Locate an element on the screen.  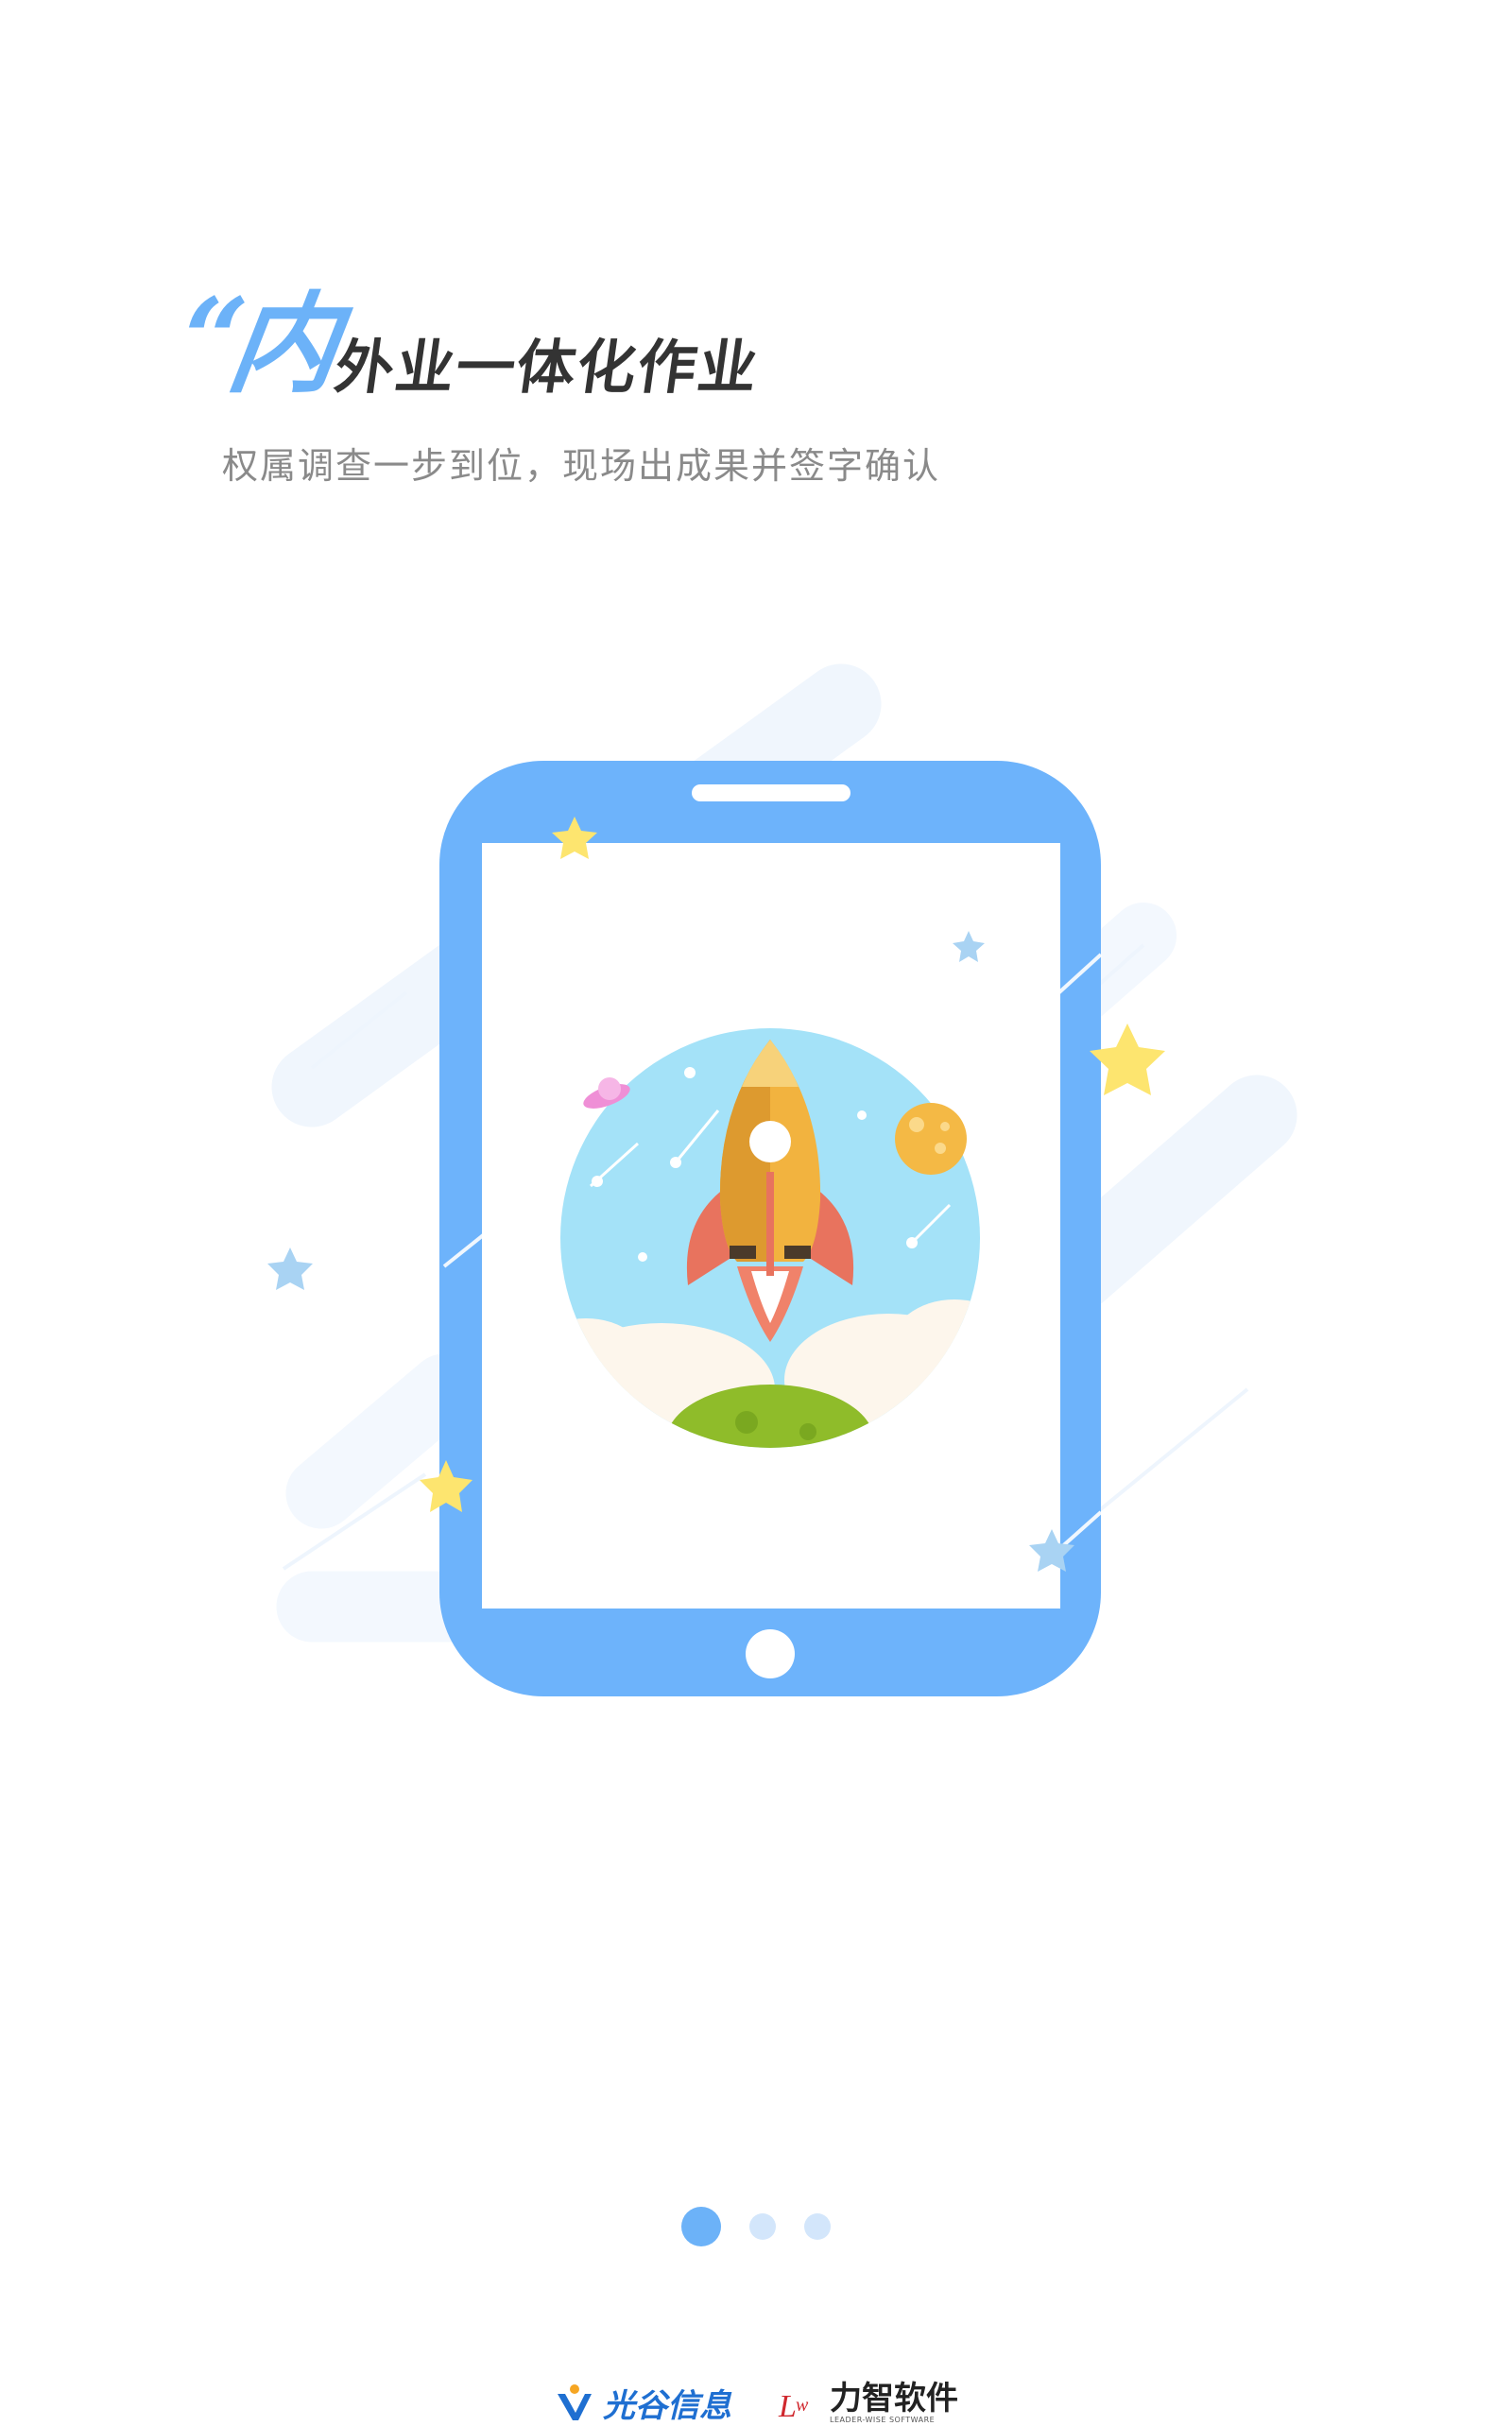
star-icon is located at coordinates (290, 1268).